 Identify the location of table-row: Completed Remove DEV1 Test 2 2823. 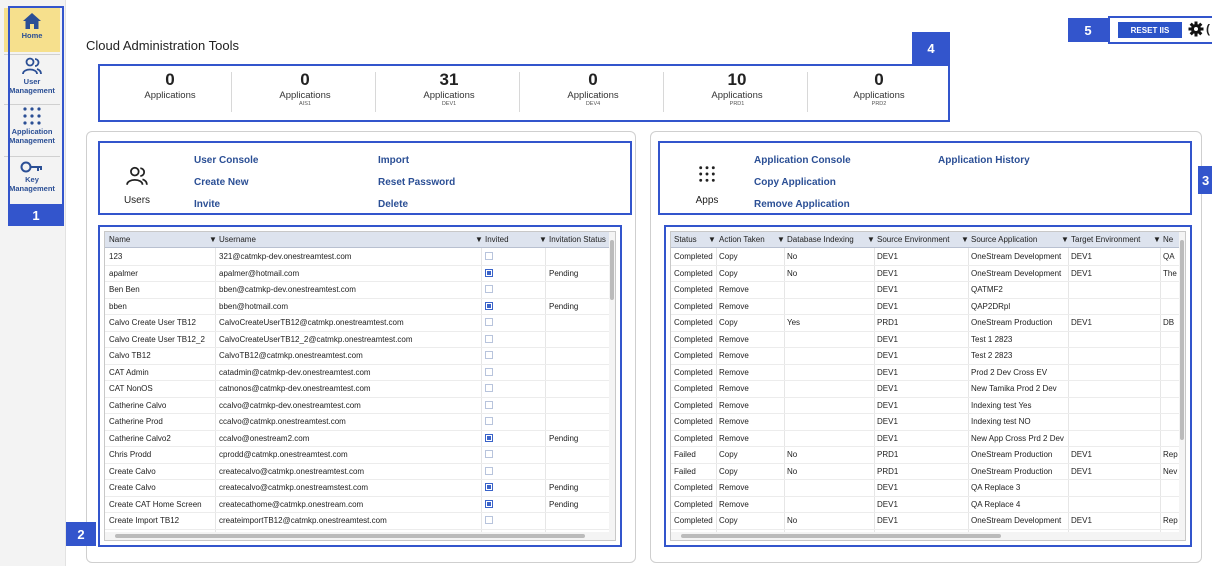
(928, 356).